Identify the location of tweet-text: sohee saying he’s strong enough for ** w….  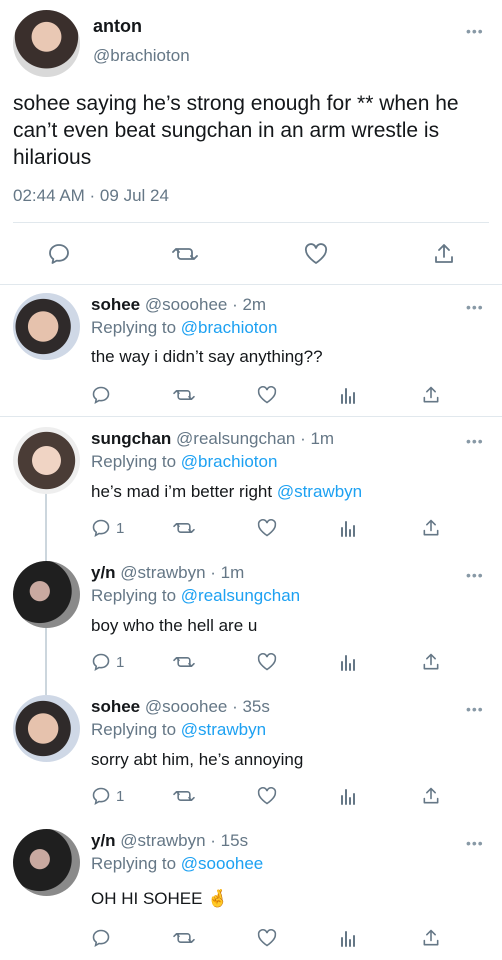
(236, 130).